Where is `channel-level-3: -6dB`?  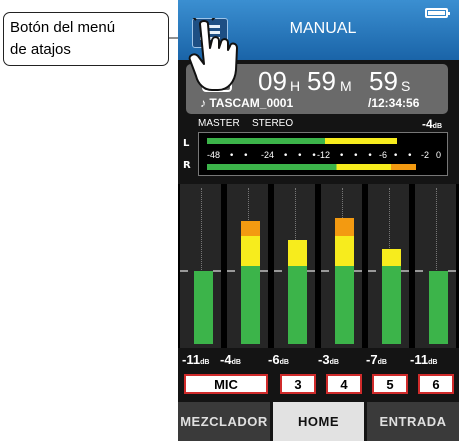 channel-level-3: -6dB is located at coordinates (278, 359).